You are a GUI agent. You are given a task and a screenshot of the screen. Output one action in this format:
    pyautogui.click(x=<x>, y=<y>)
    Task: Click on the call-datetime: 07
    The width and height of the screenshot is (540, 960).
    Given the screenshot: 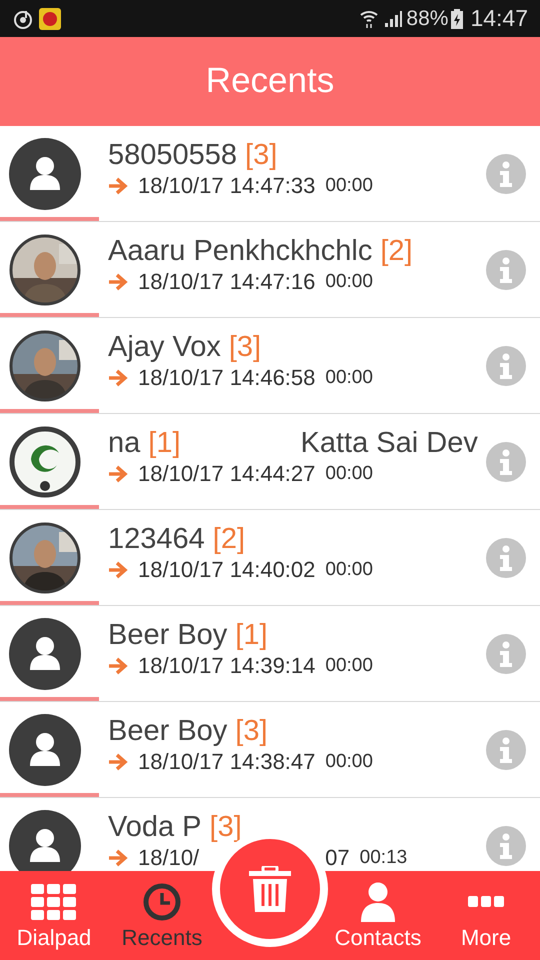 What is the action you would take?
    pyautogui.click(x=337, y=858)
    